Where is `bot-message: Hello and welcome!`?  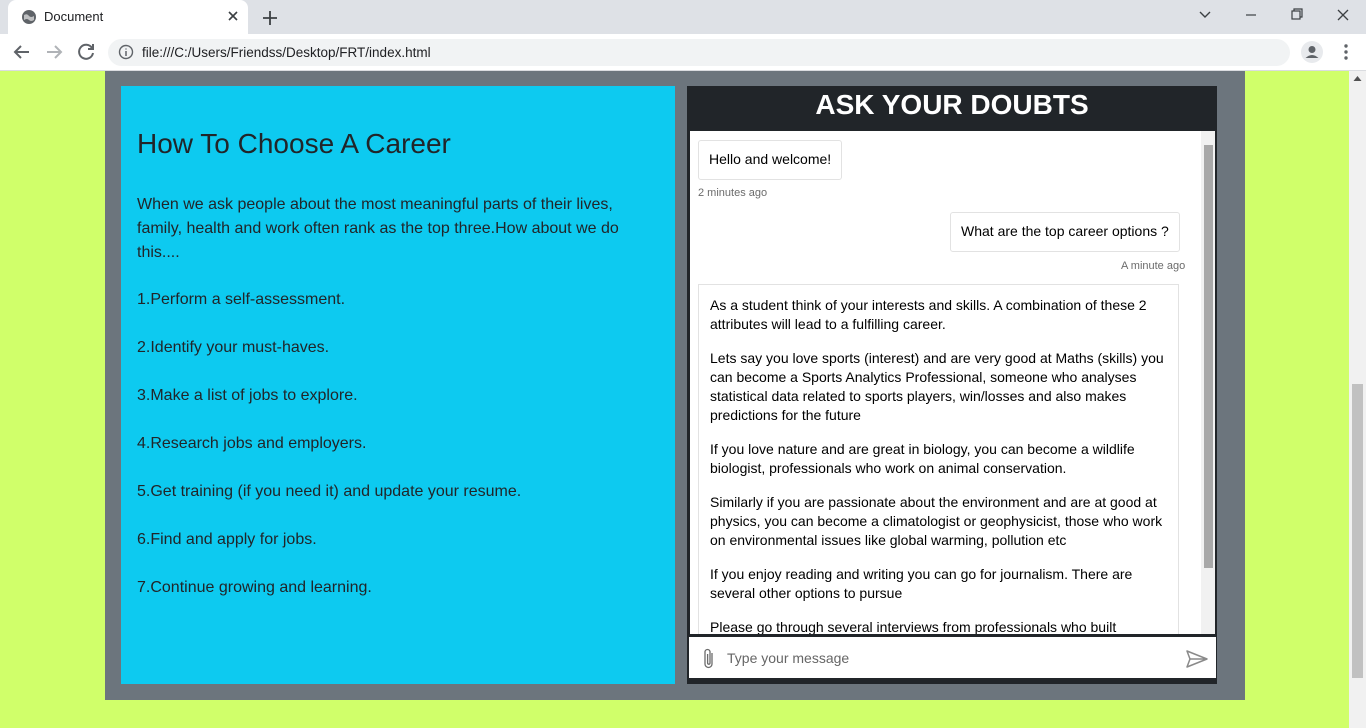 bot-message: Hello and welcome! is located at coordinates (770, 160).